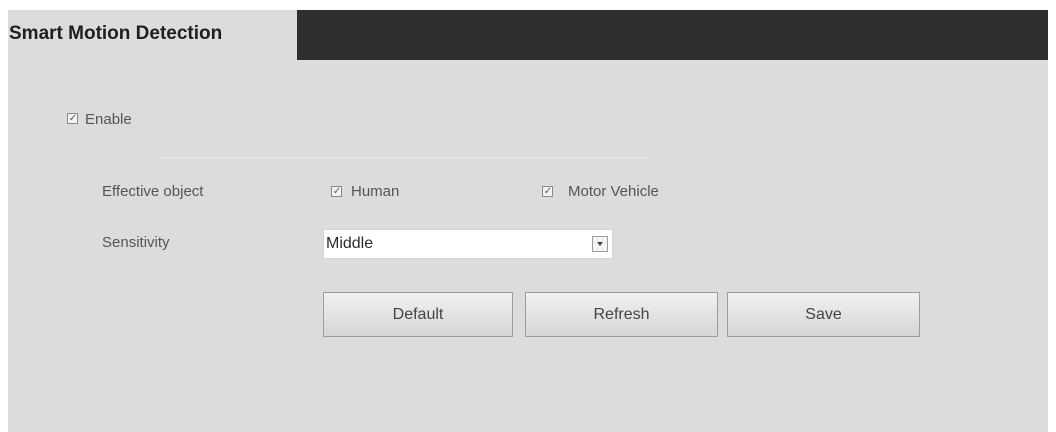 The image size is (1056, 432). I want to click on human-label: Human, so click(375, 191).